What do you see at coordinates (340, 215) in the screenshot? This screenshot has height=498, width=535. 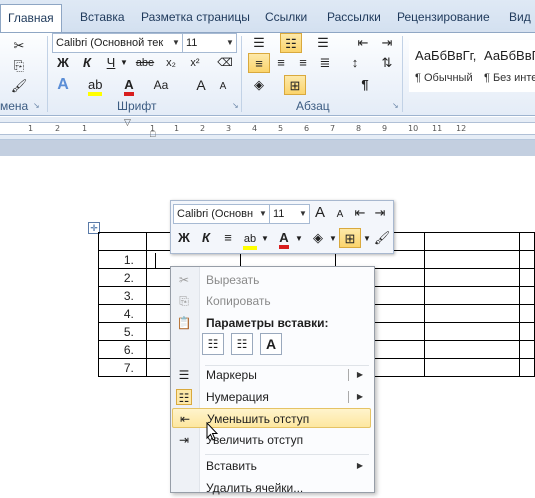 I see `shrink-font-icon: A` at bounding box center [340, 215].